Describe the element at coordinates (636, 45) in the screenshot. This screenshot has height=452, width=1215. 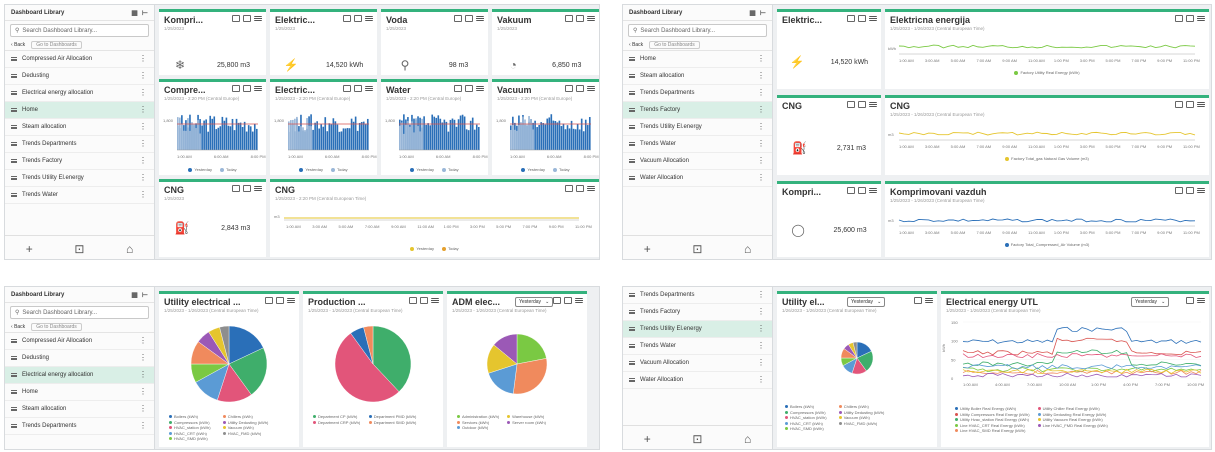
I see `back-button-2: ‹ Back` at that location.